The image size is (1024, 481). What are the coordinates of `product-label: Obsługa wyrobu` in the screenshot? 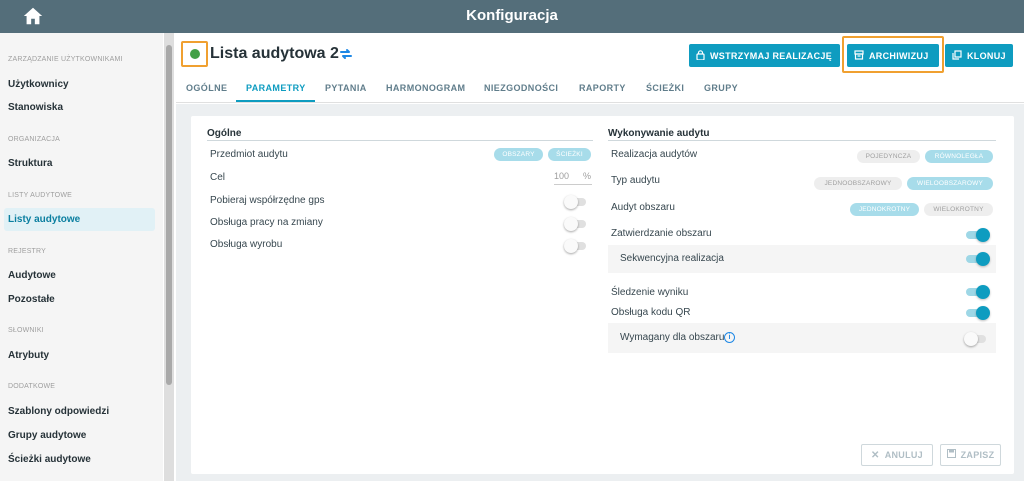 It's located at (246, 244).